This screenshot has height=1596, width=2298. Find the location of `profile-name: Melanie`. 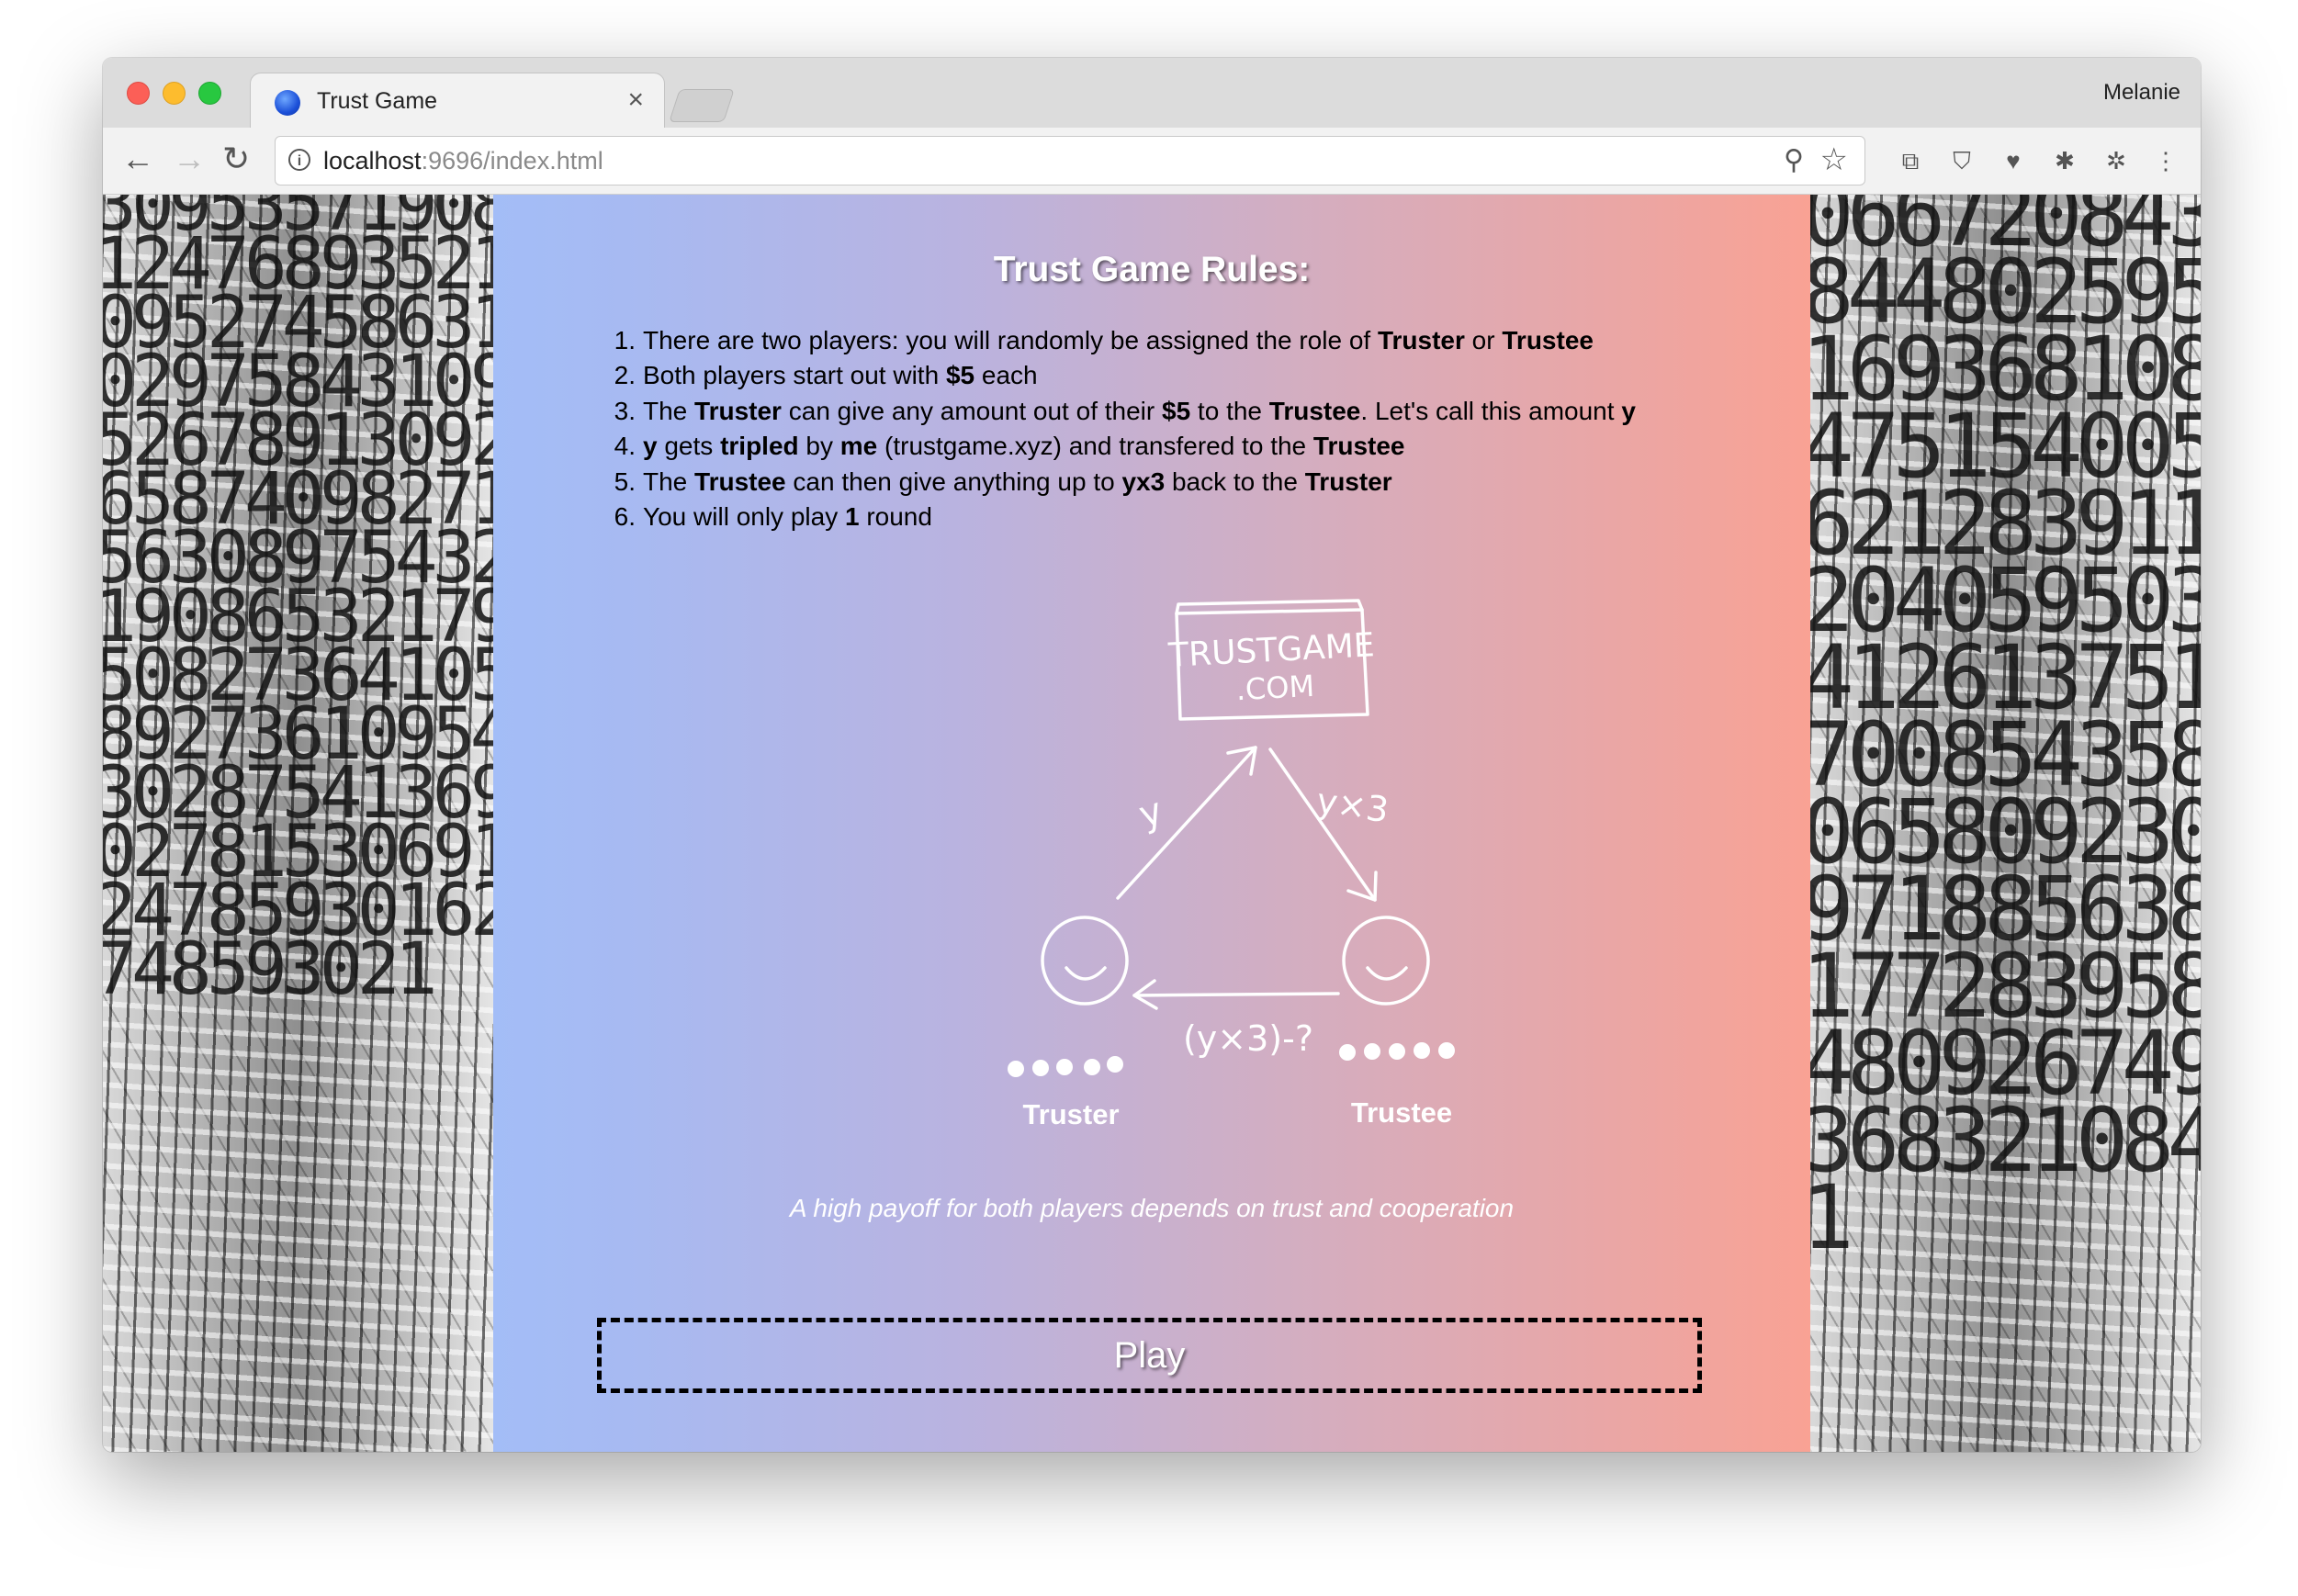

profile-name: Melanie is located at coordinates (2141, 93).